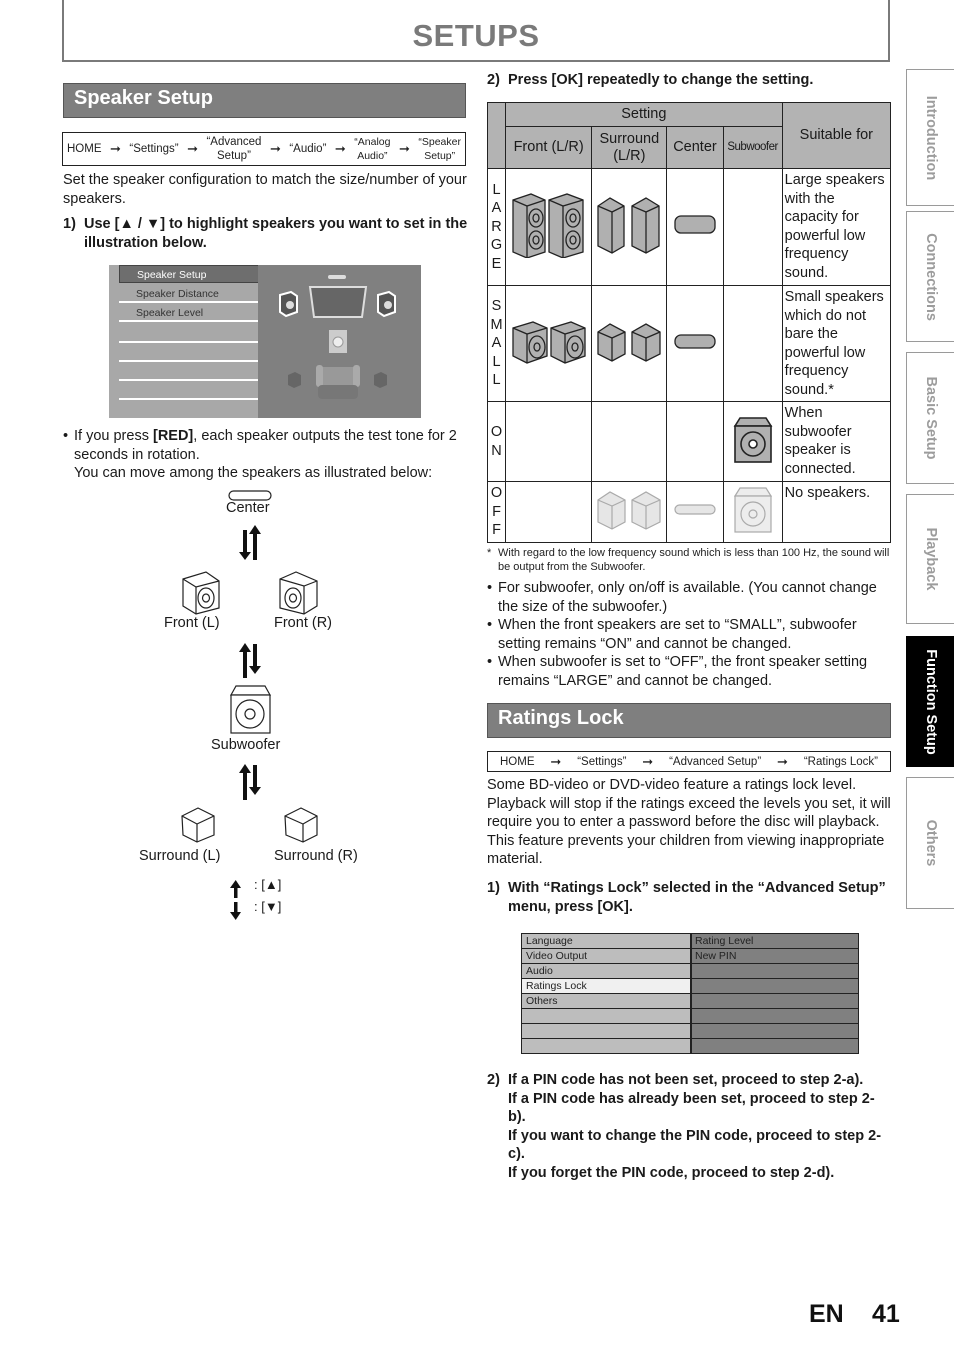 The image size is (954, 1348). I want to click on tab-label: Playback, so click(930, 559).